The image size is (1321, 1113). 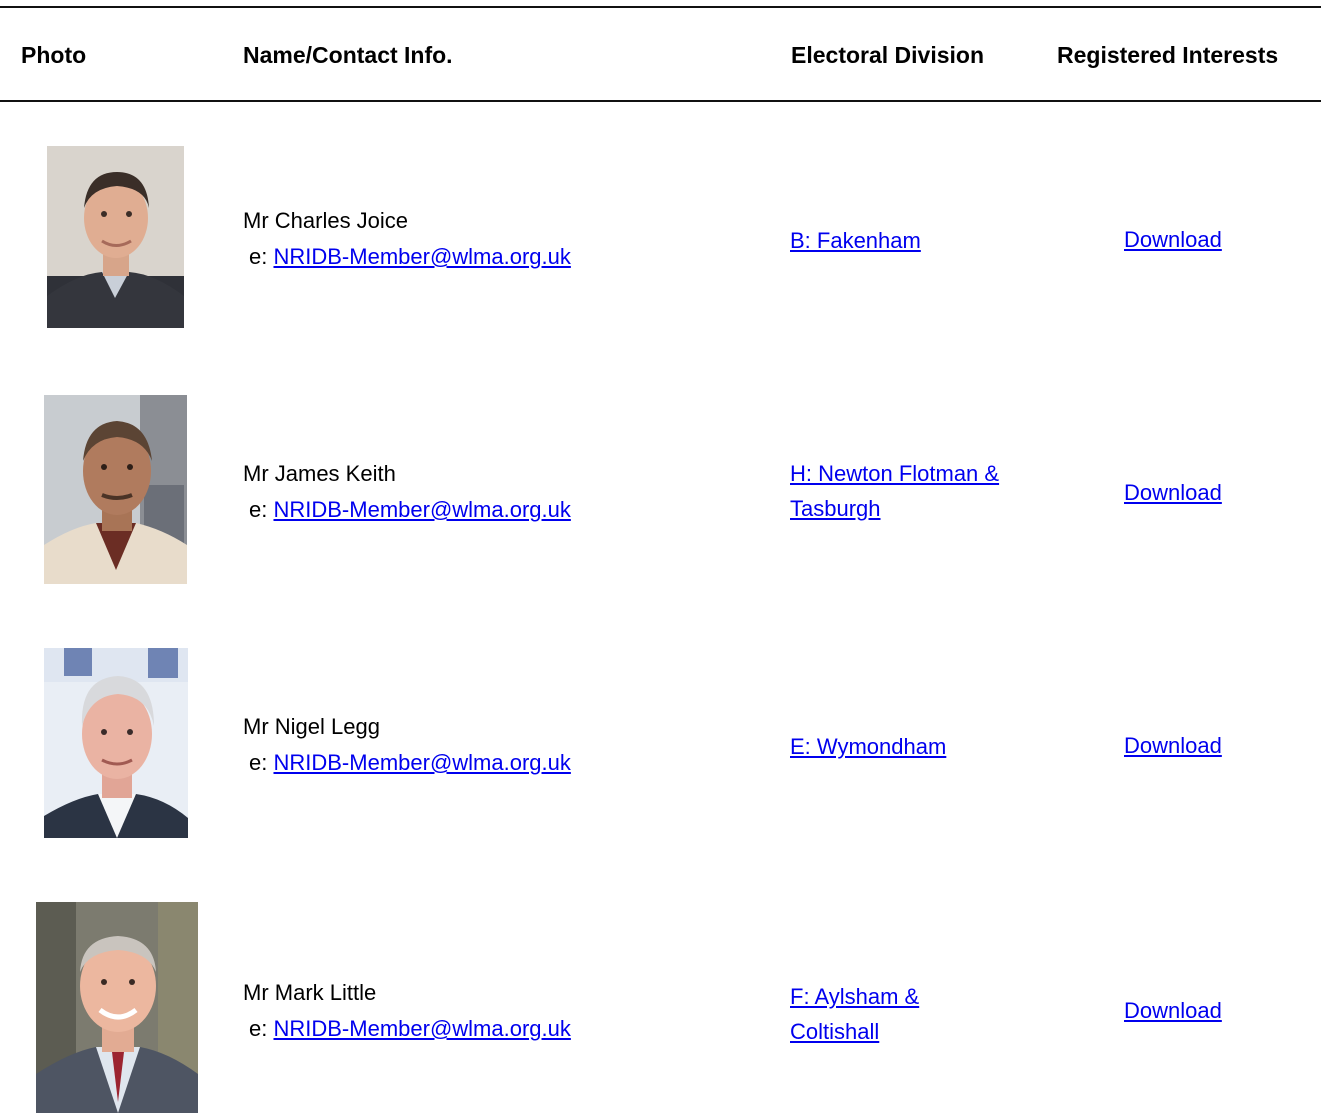 I want to click on column-header-interests: Registered Interests, so click(x=1168, y=55).